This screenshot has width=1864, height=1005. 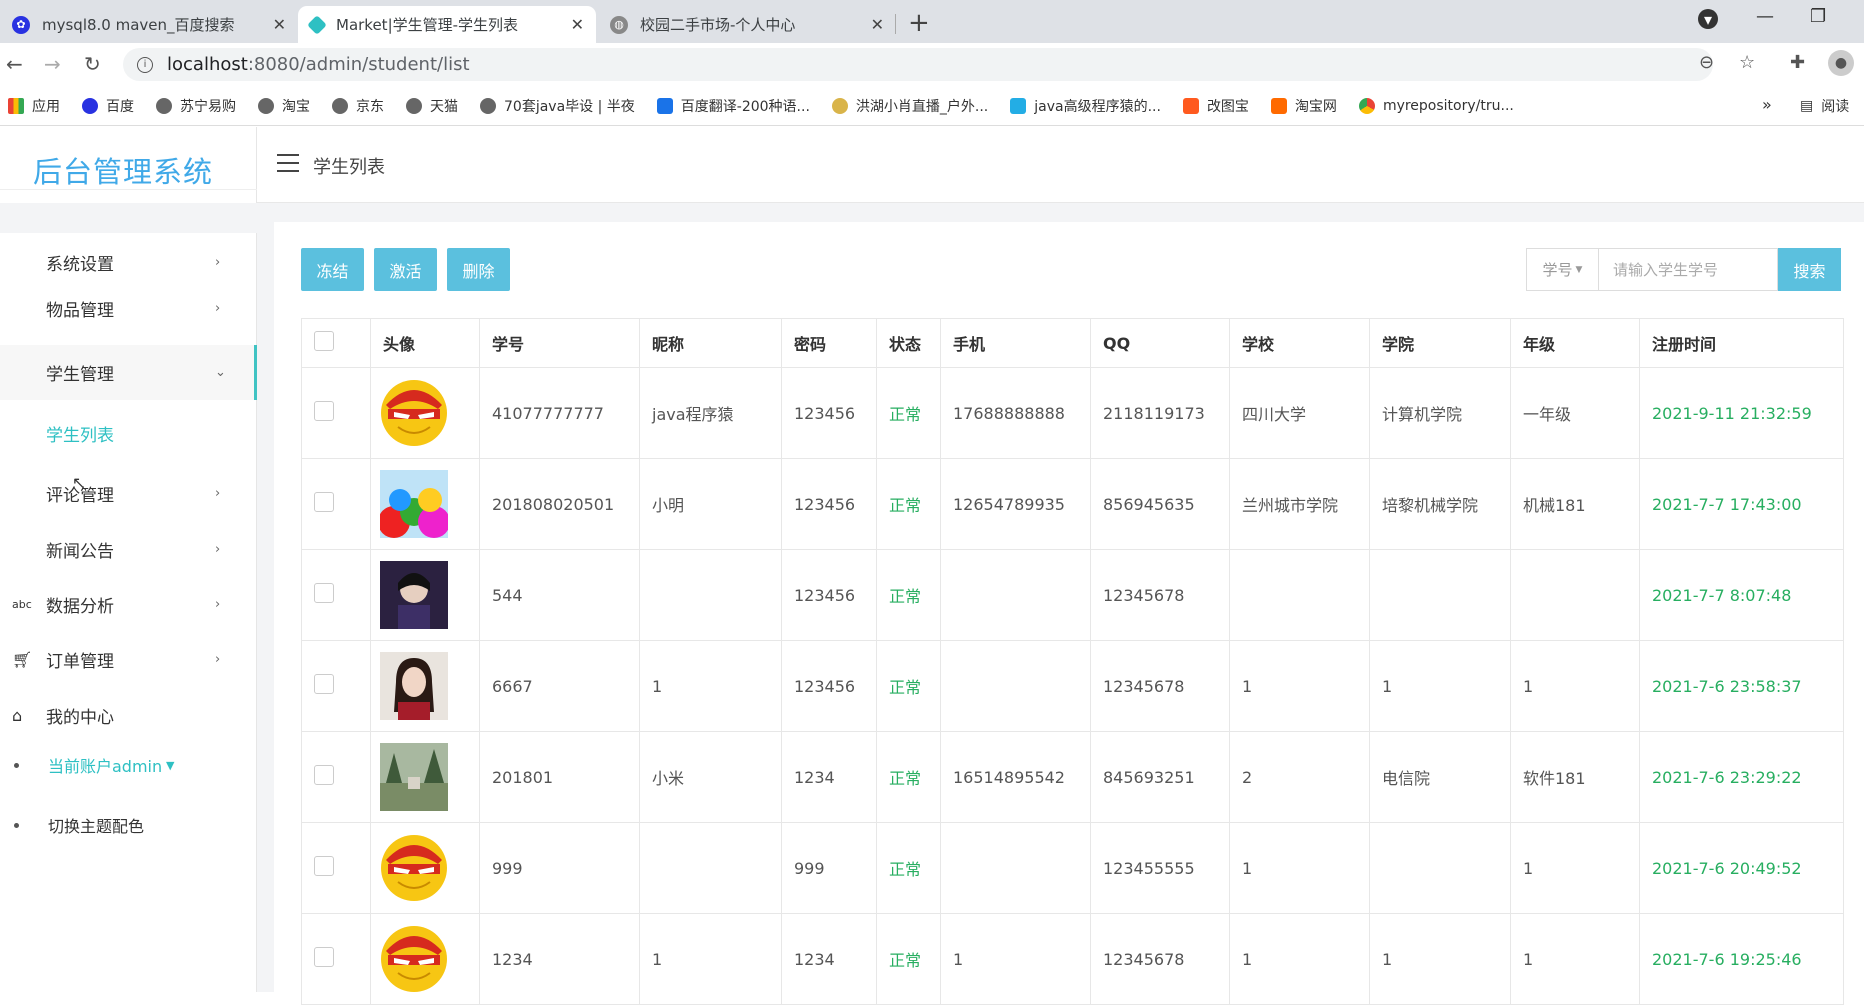 I want to click on browser-tab: ◍ 校园二手市场-个人中心 ✕, so click(x=747, y=24).